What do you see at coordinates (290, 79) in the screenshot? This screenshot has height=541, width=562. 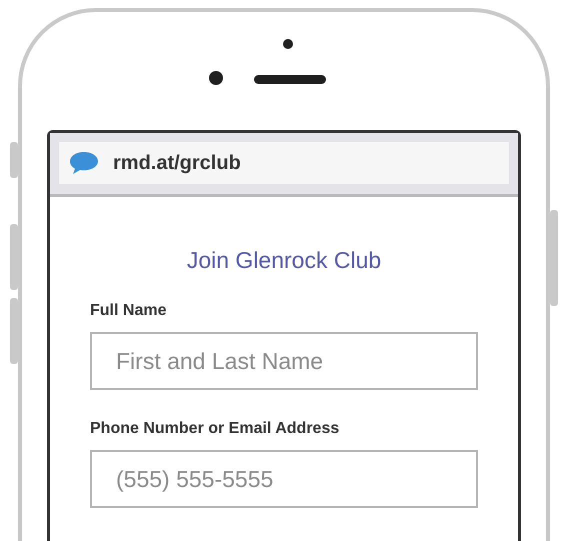 I see `speaker-bar` at bounding box center [290, 79].